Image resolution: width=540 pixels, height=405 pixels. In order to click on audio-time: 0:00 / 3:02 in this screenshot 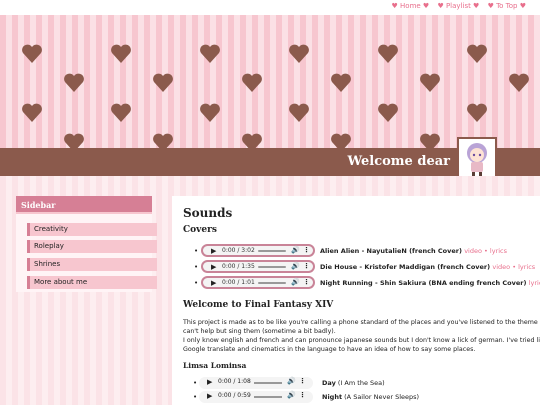, I will do `click(238, 250)`.